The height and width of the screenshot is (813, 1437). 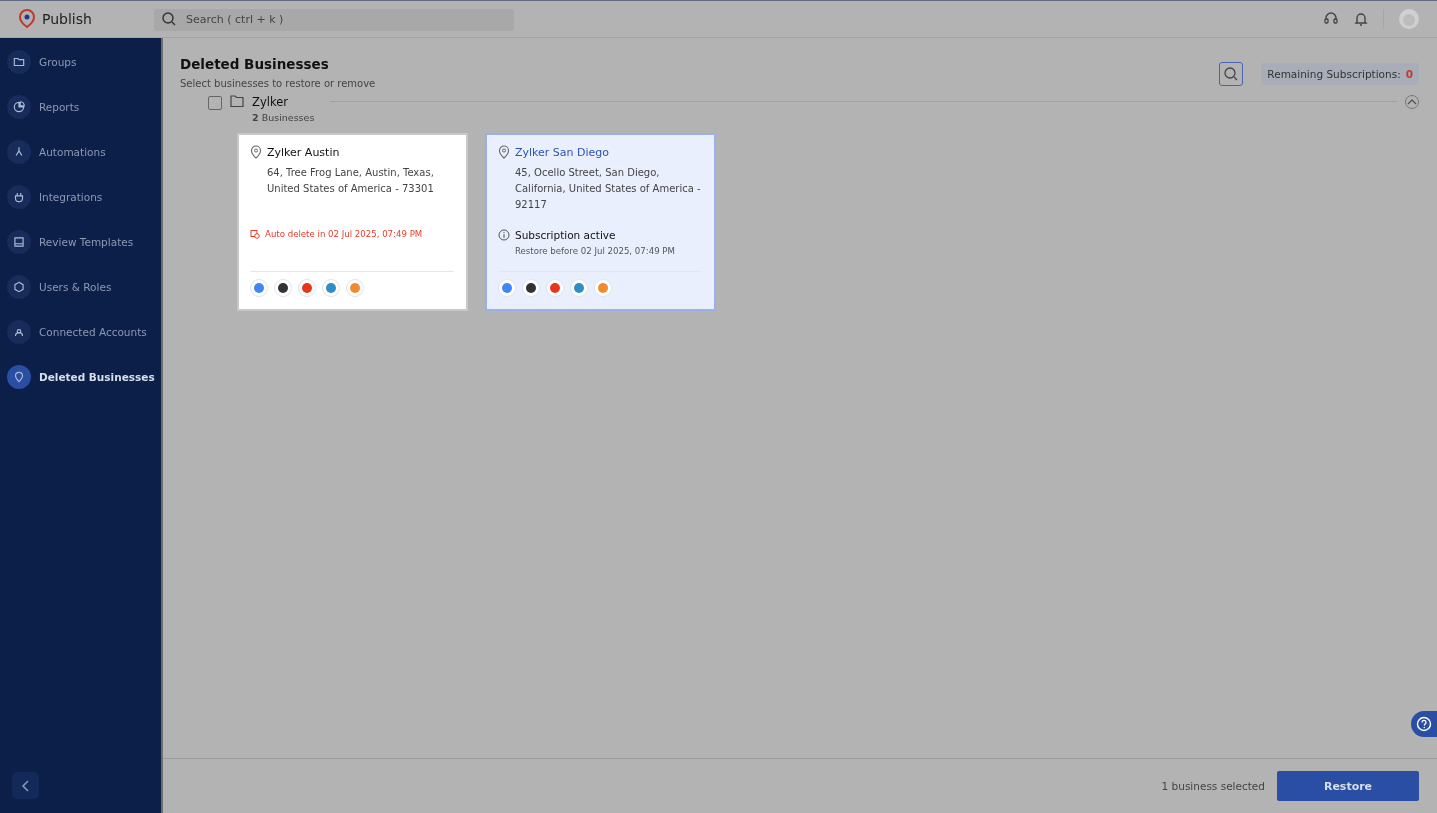 What do you see at coordinates (562, 152) in the screenshot?
I see `business-name: Zylker San Diego` at bounding box center [562, 152].